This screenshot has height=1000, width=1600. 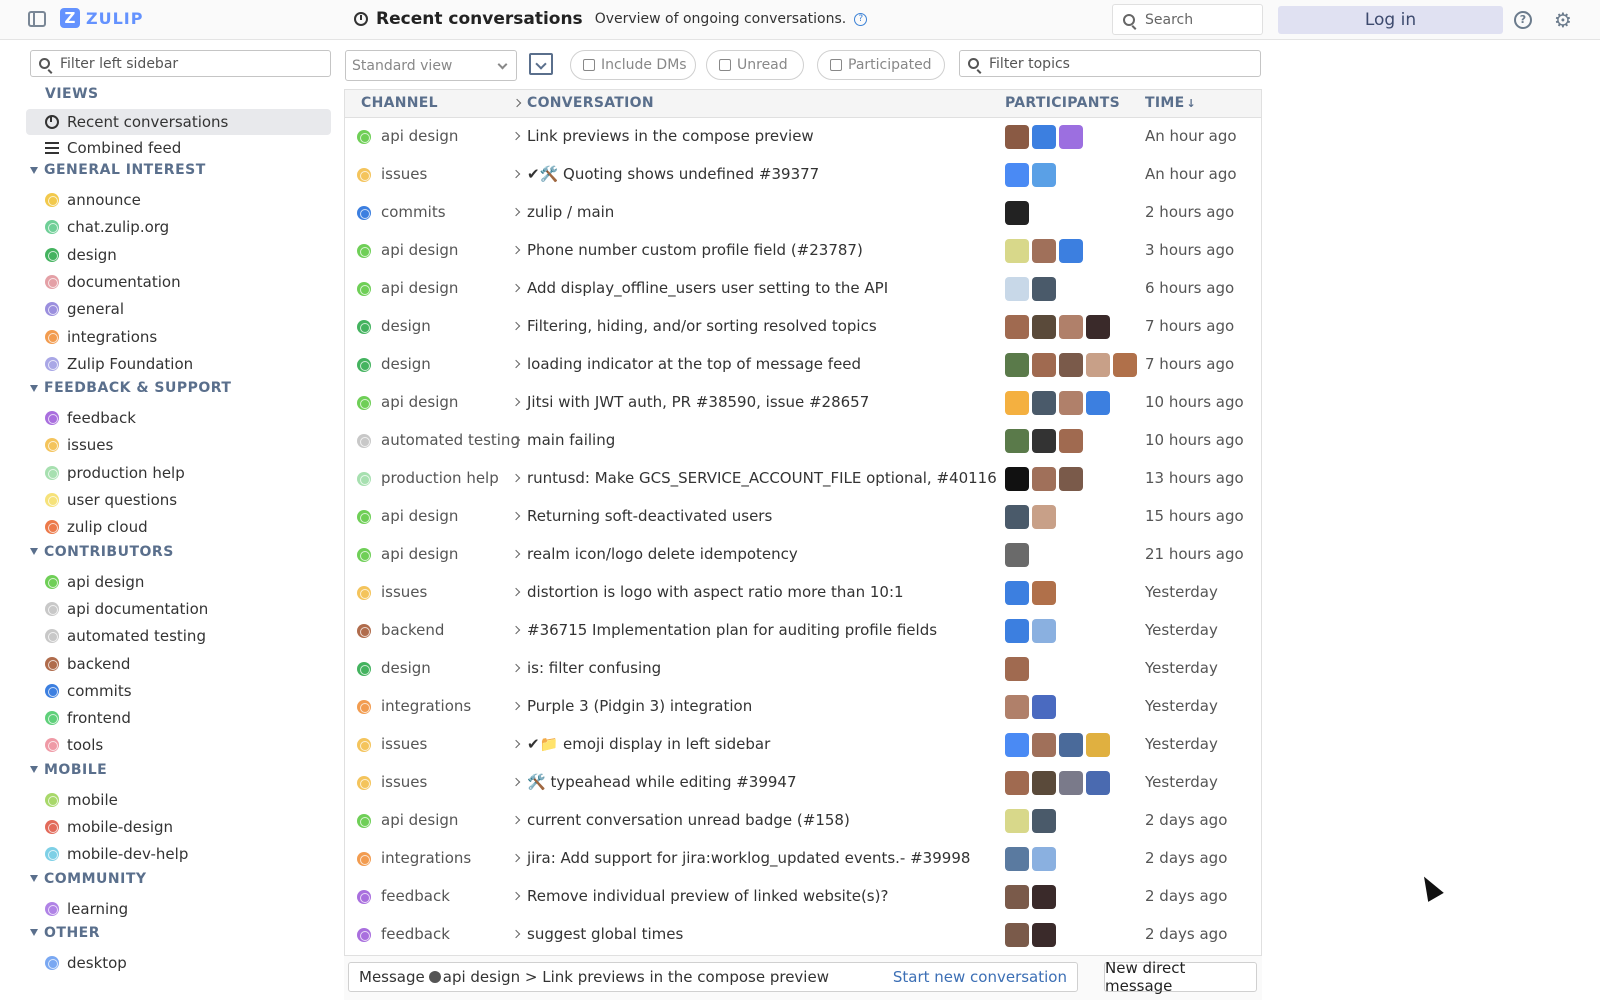 I want to click on help-icon: ?, so click(x=861, y=19).